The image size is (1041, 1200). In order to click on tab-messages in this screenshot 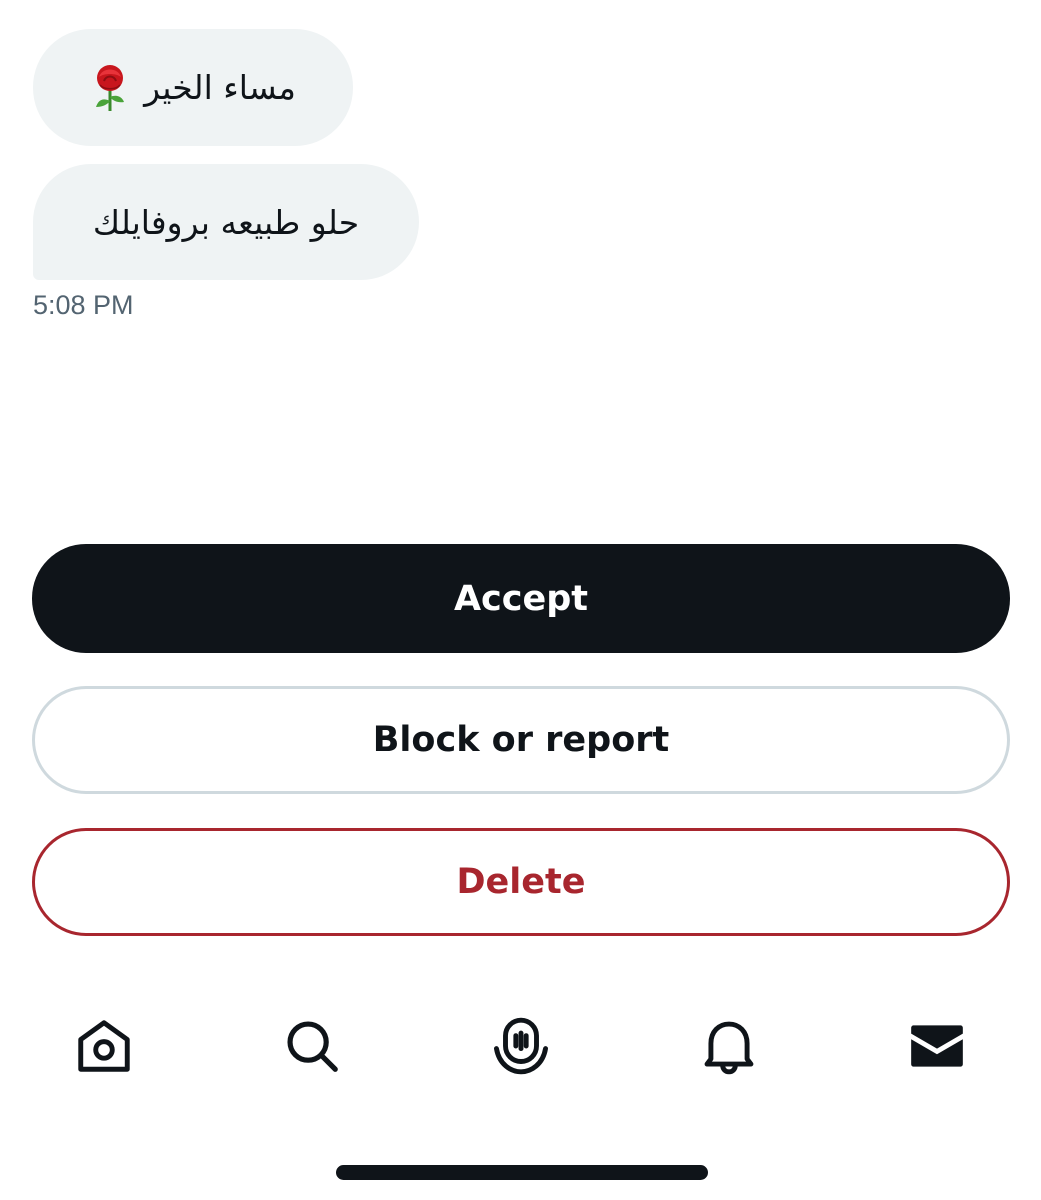, I will do `click(937, 1046)`.